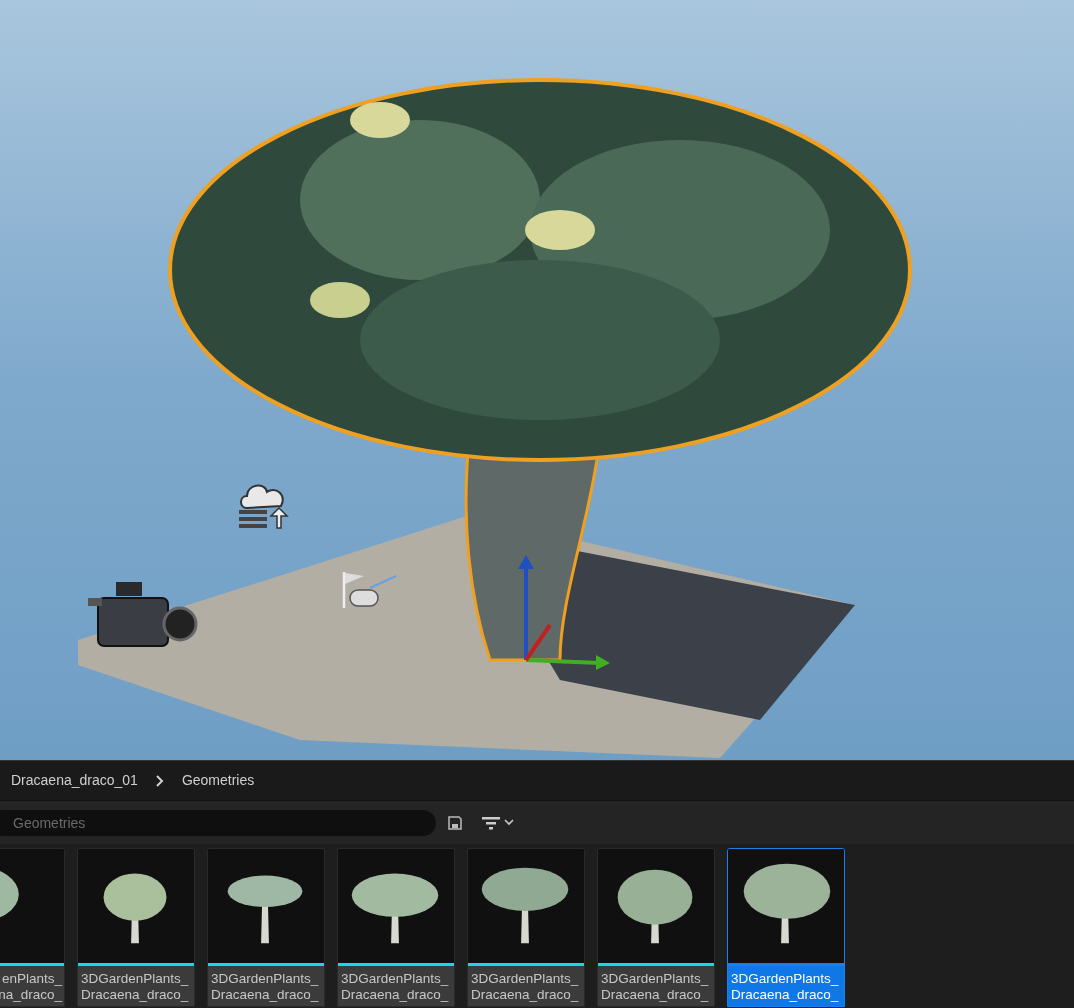 This screenshot has width=1074, height=1008. Describe the element at coordinates (509, 822) in the screenshot. I see `caret-icon` at that location.